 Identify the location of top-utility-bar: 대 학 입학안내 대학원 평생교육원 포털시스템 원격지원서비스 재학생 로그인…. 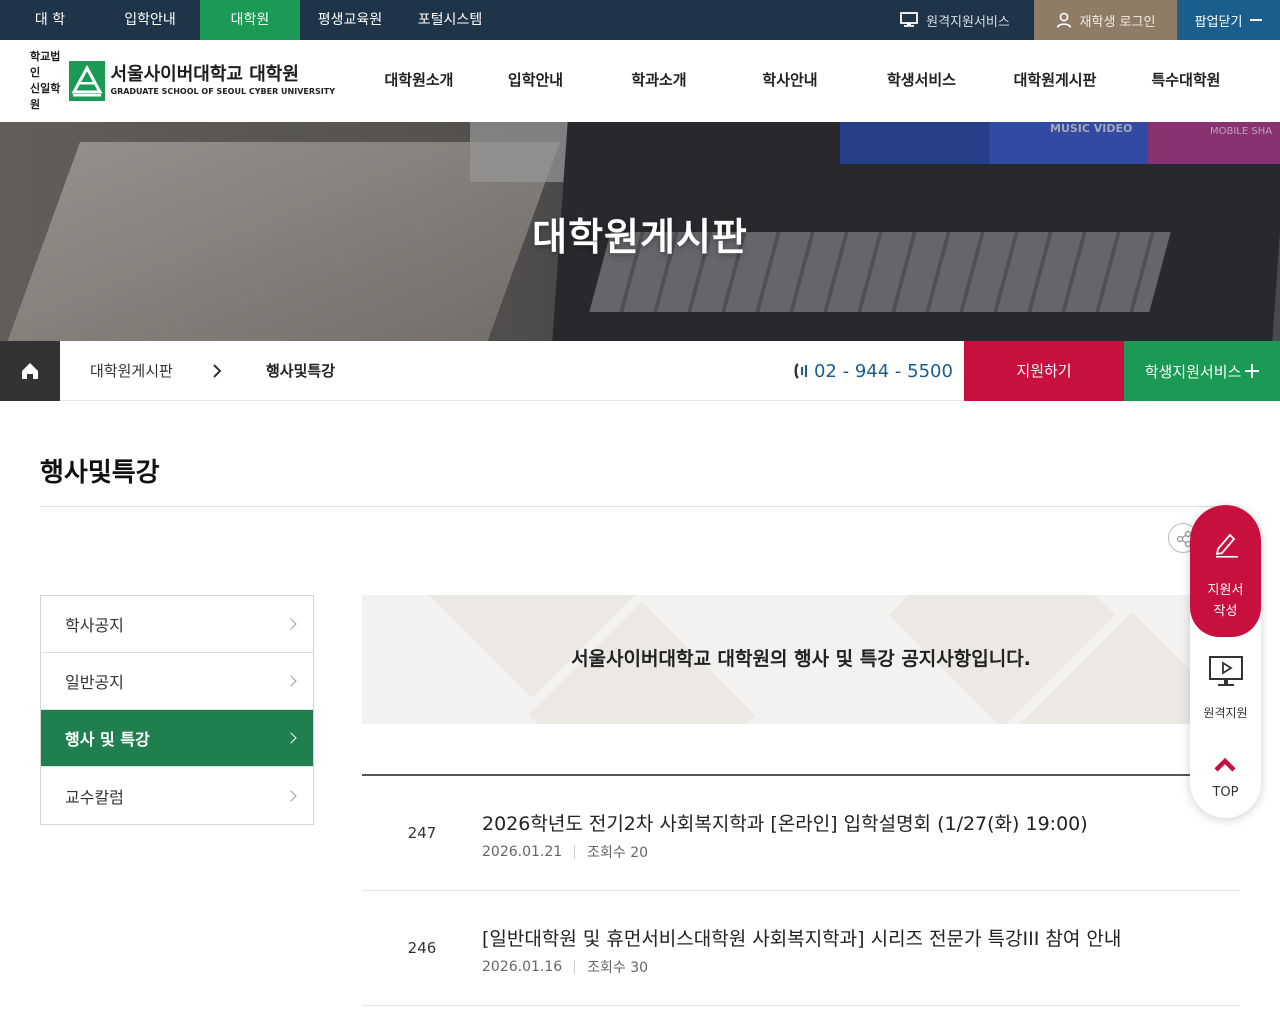
(640, 20).